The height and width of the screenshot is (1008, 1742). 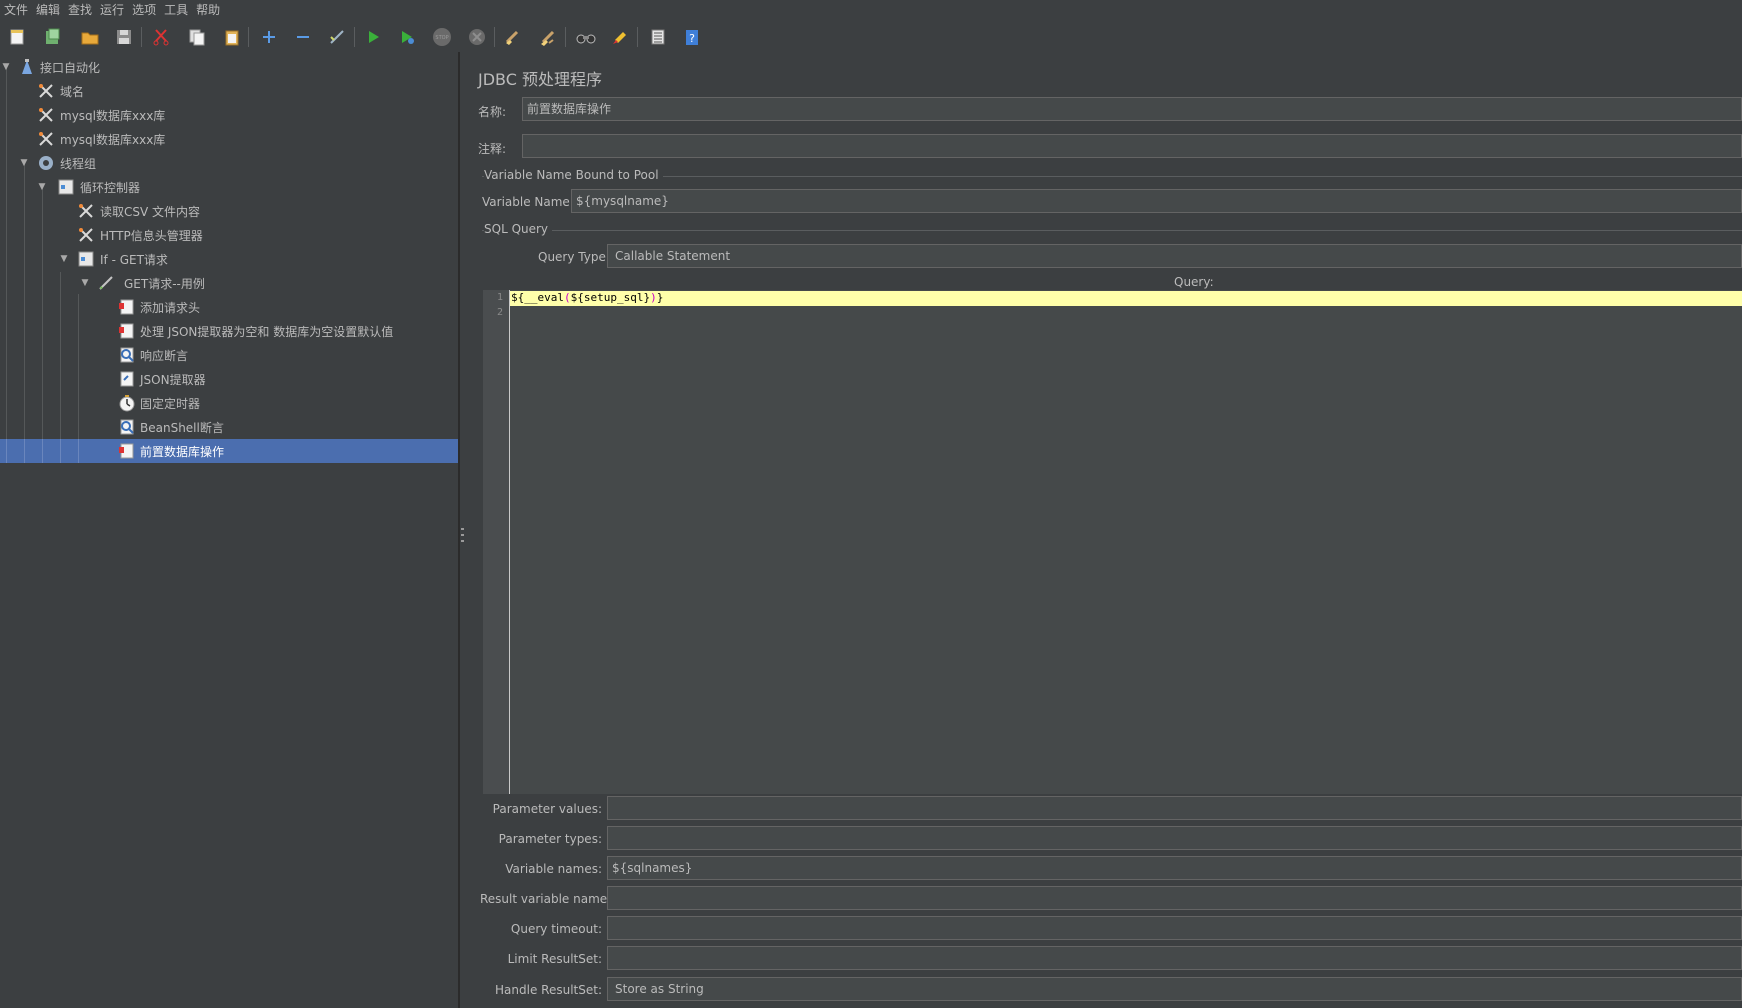 What do you see at coordinates (70, 67) in the screenshot?
I see `tree-node-label: 接口自动化` at bounding box center [70, 67].